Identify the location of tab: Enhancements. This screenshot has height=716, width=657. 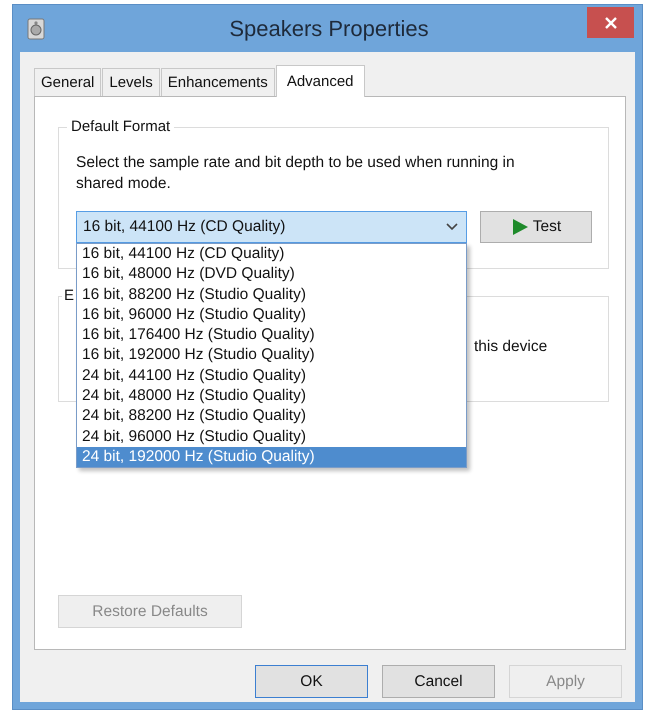
(217, 82).